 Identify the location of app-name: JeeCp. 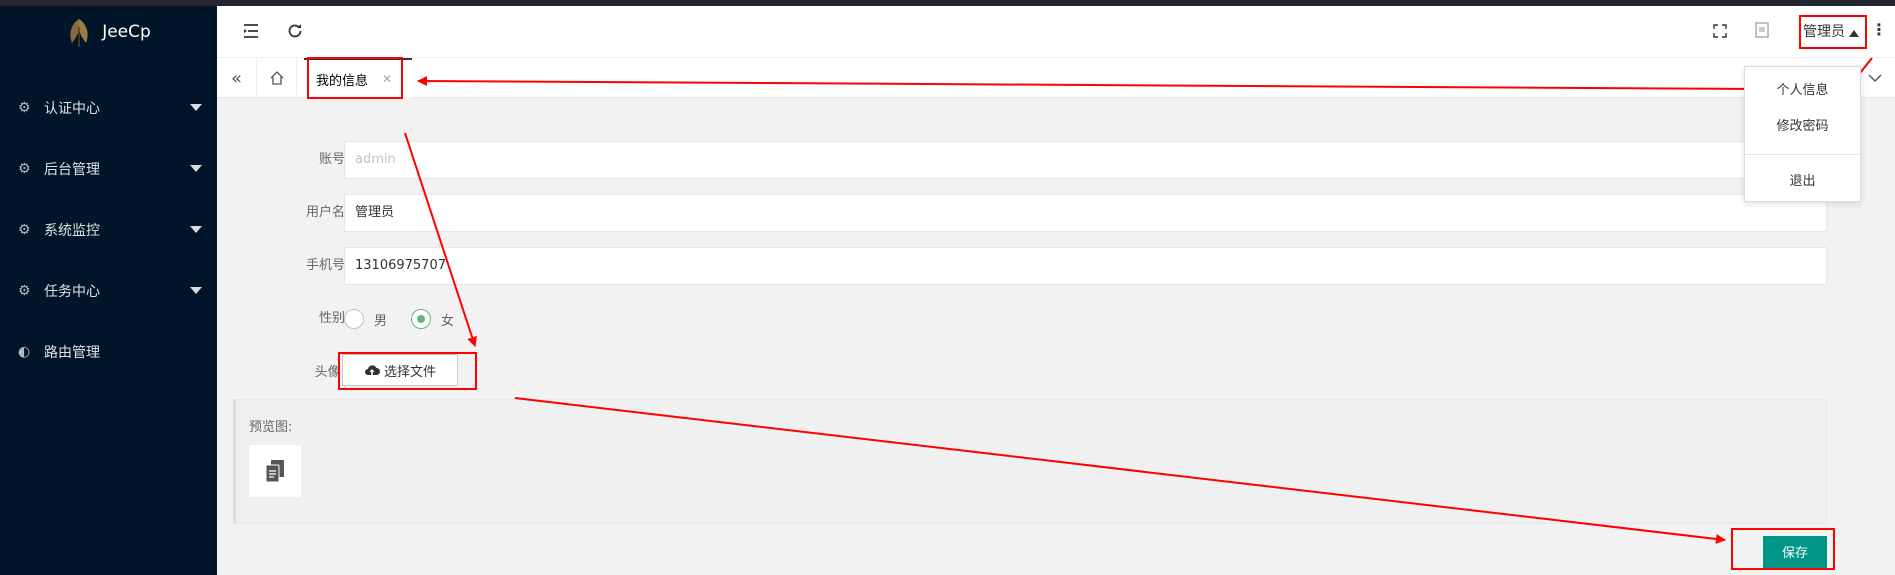
(126, 32).